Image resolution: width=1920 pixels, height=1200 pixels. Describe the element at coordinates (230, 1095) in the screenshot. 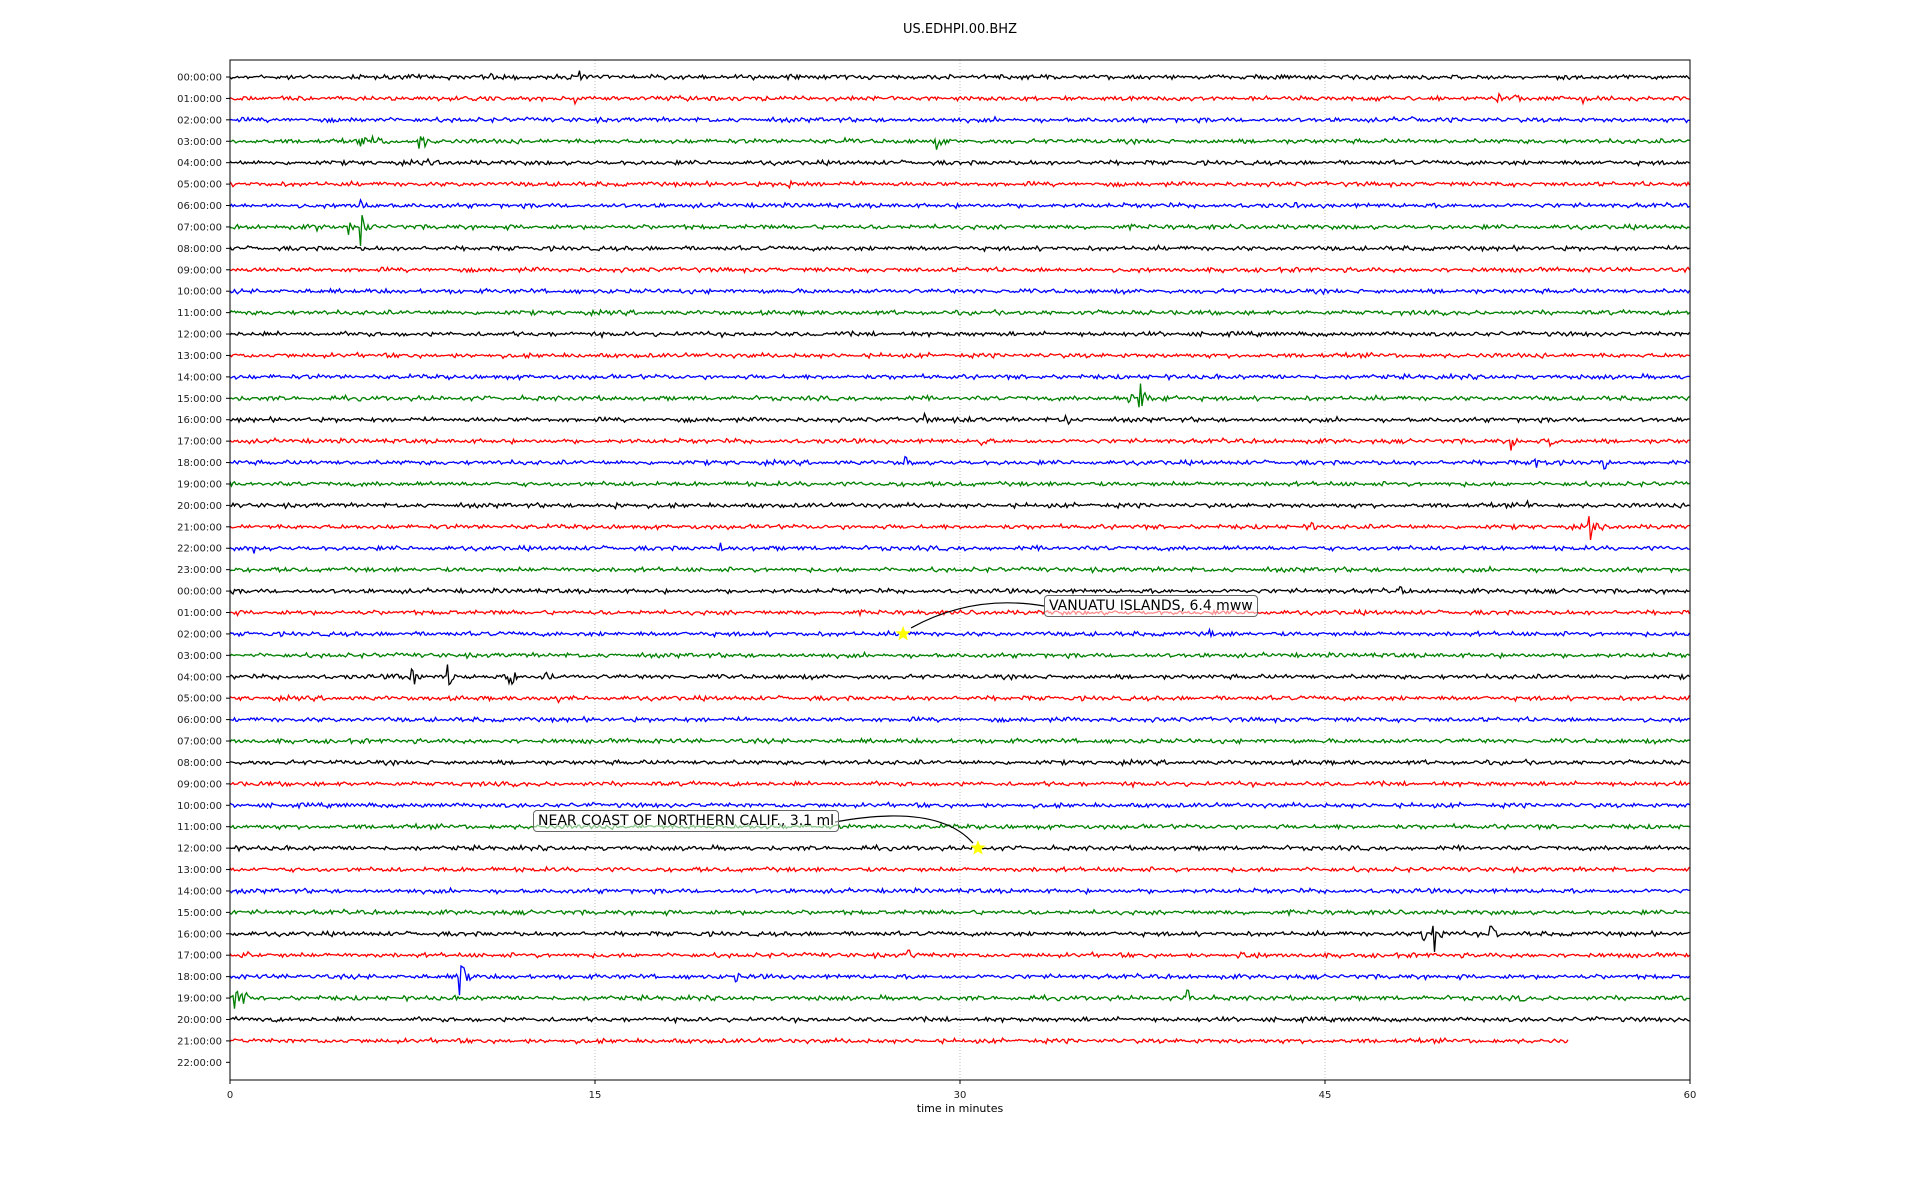

I see `x-tick-label: 0` at that location.